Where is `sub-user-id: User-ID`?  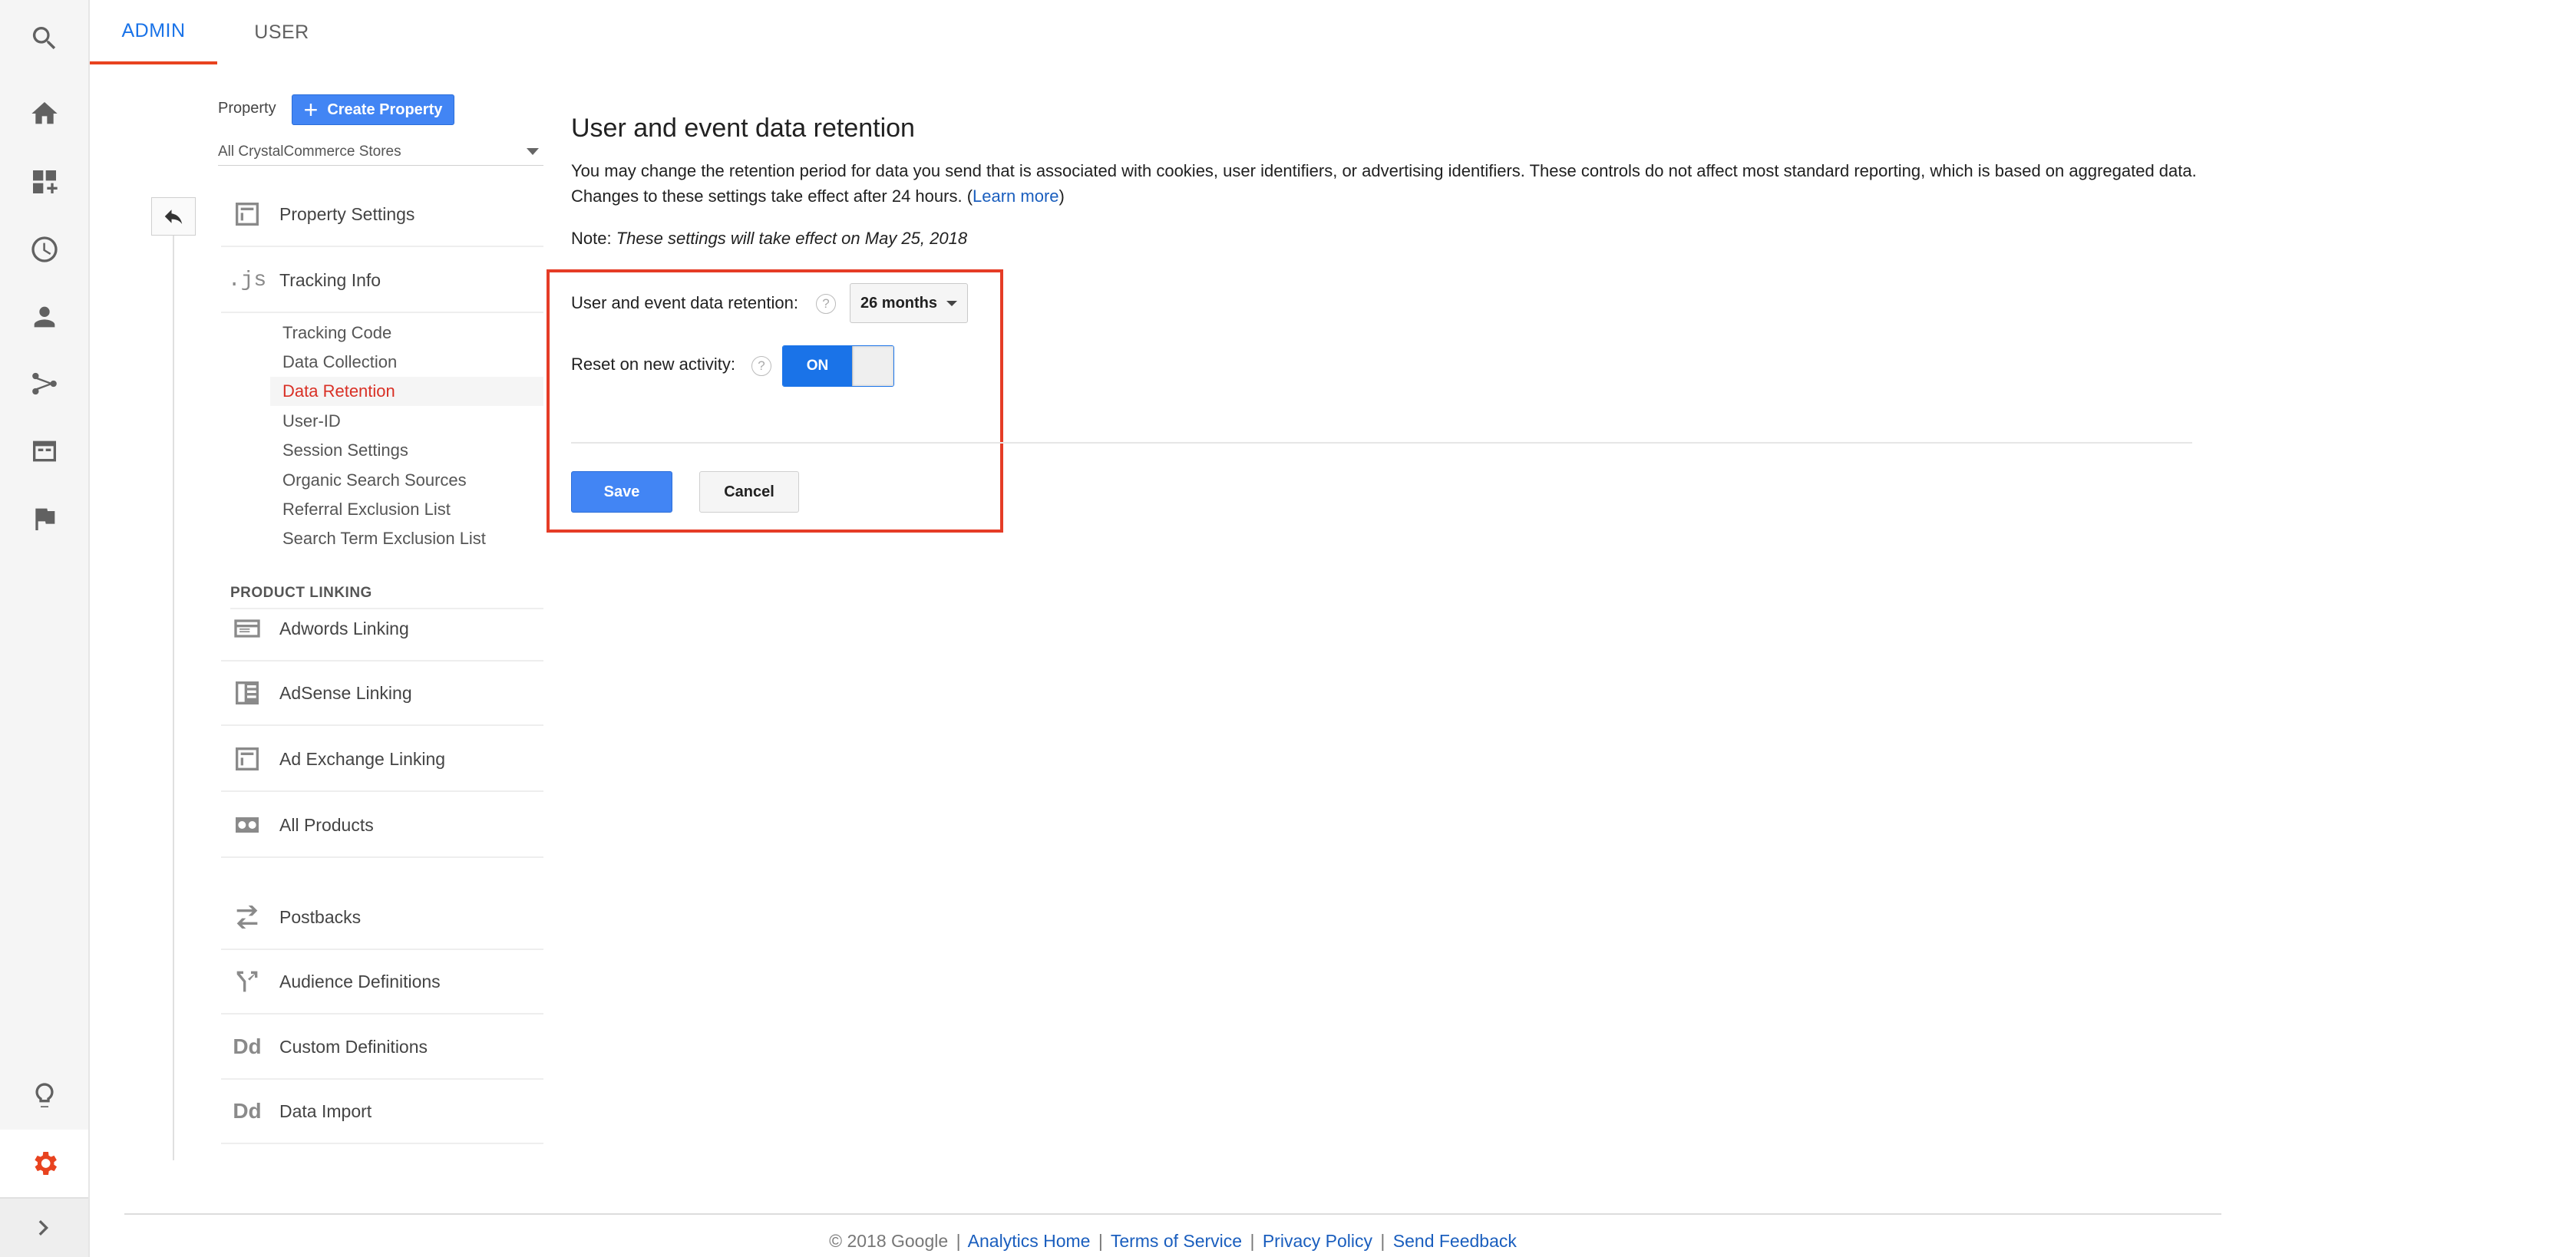 sub-user-id: User-ID is located at coordinates (406, 422).